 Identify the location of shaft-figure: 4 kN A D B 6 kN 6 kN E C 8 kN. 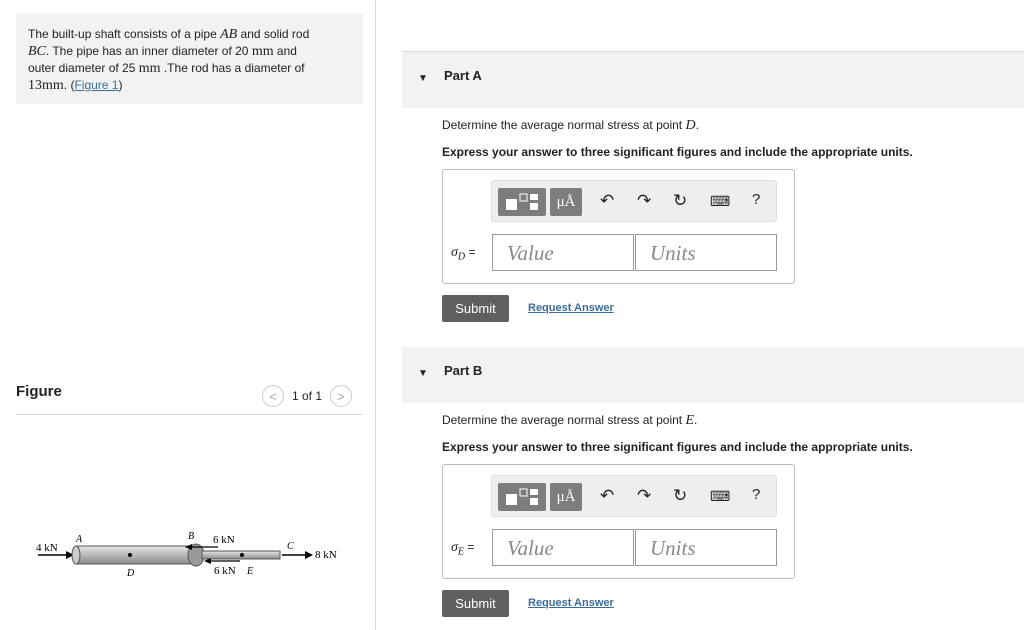
(186, 555).